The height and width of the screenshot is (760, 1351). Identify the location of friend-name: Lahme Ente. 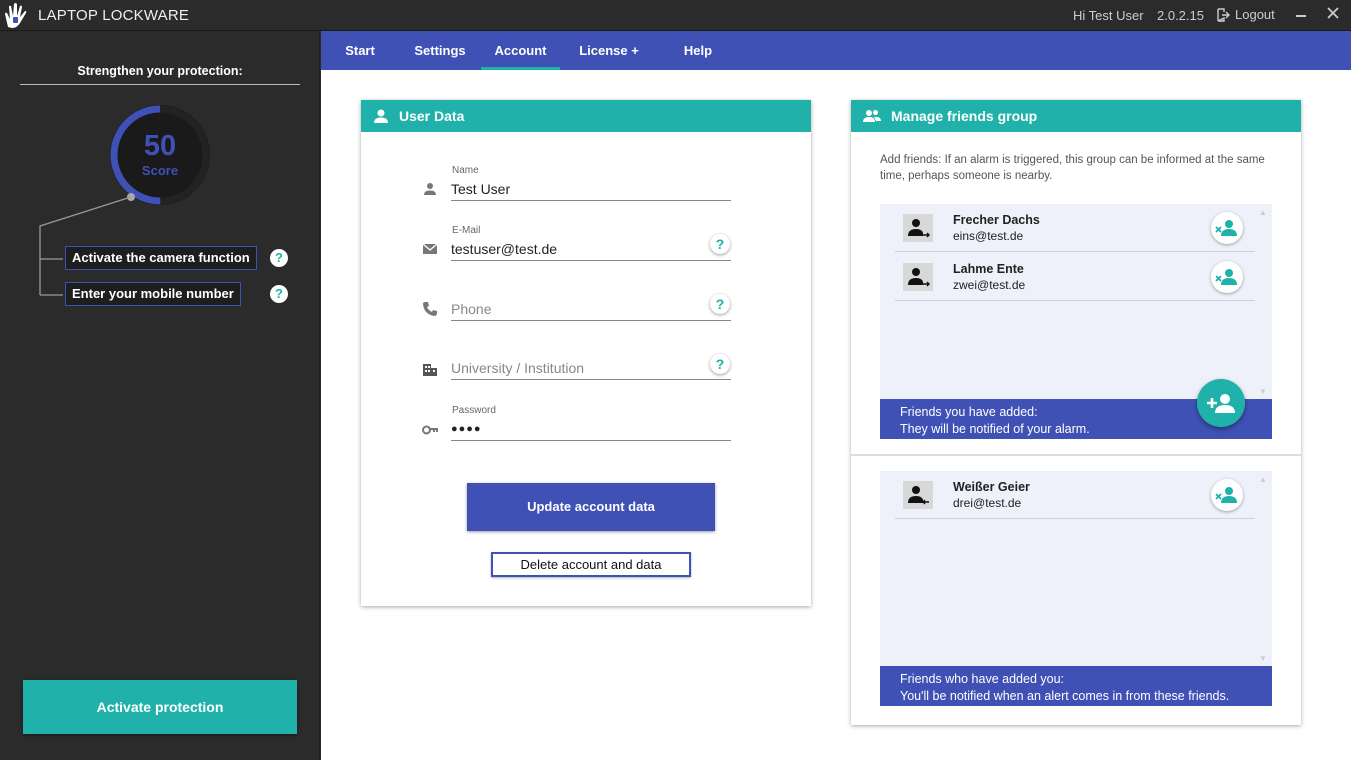
(988, 269).